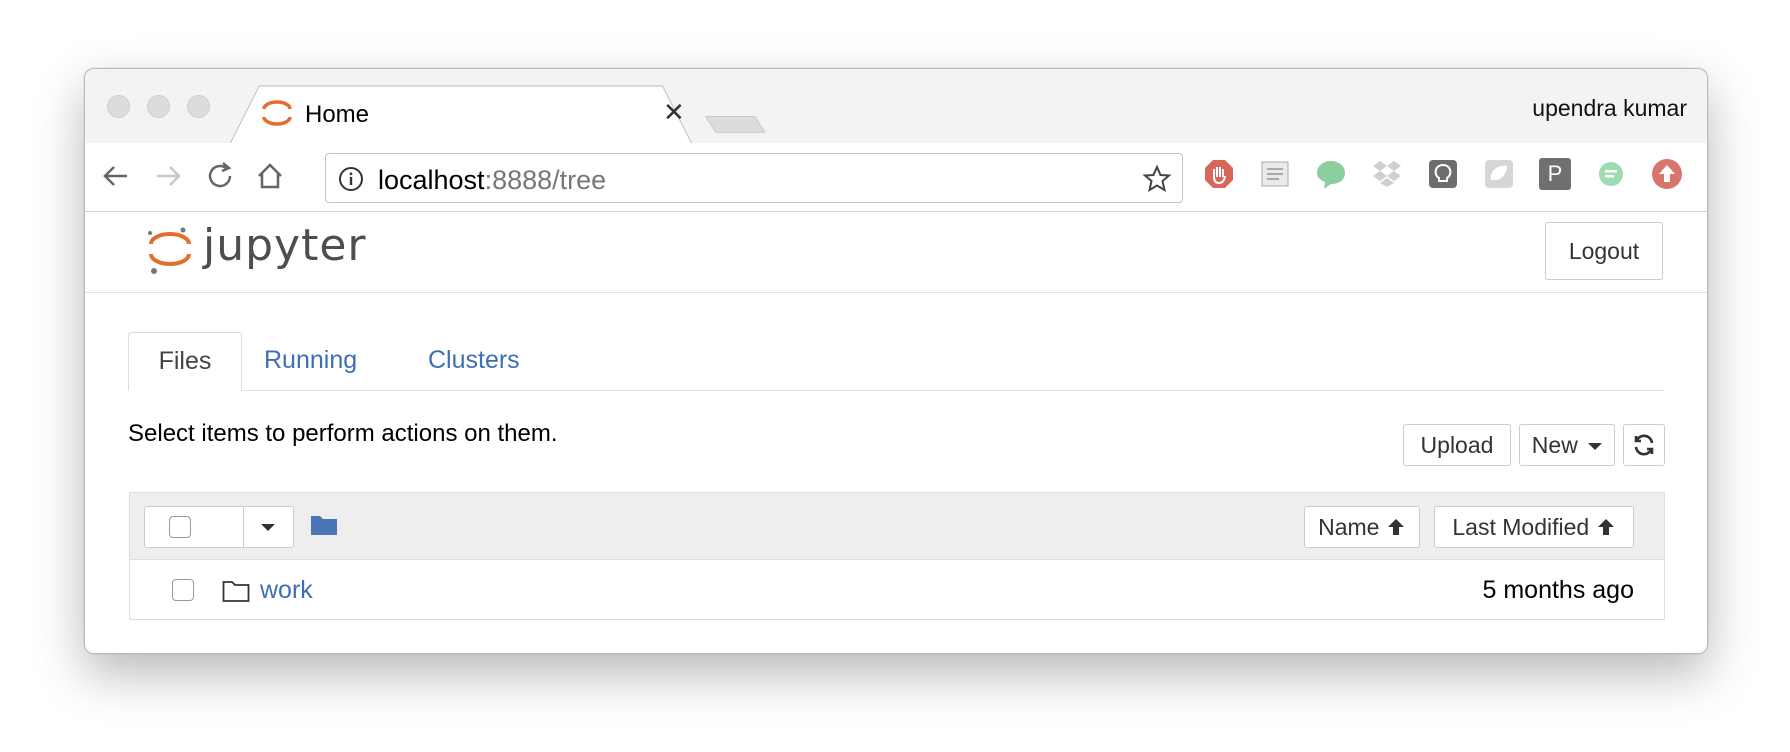 The height and width of the screenshot is (752, 1790). I want to click on item-name-link: work, so click(286, 590).